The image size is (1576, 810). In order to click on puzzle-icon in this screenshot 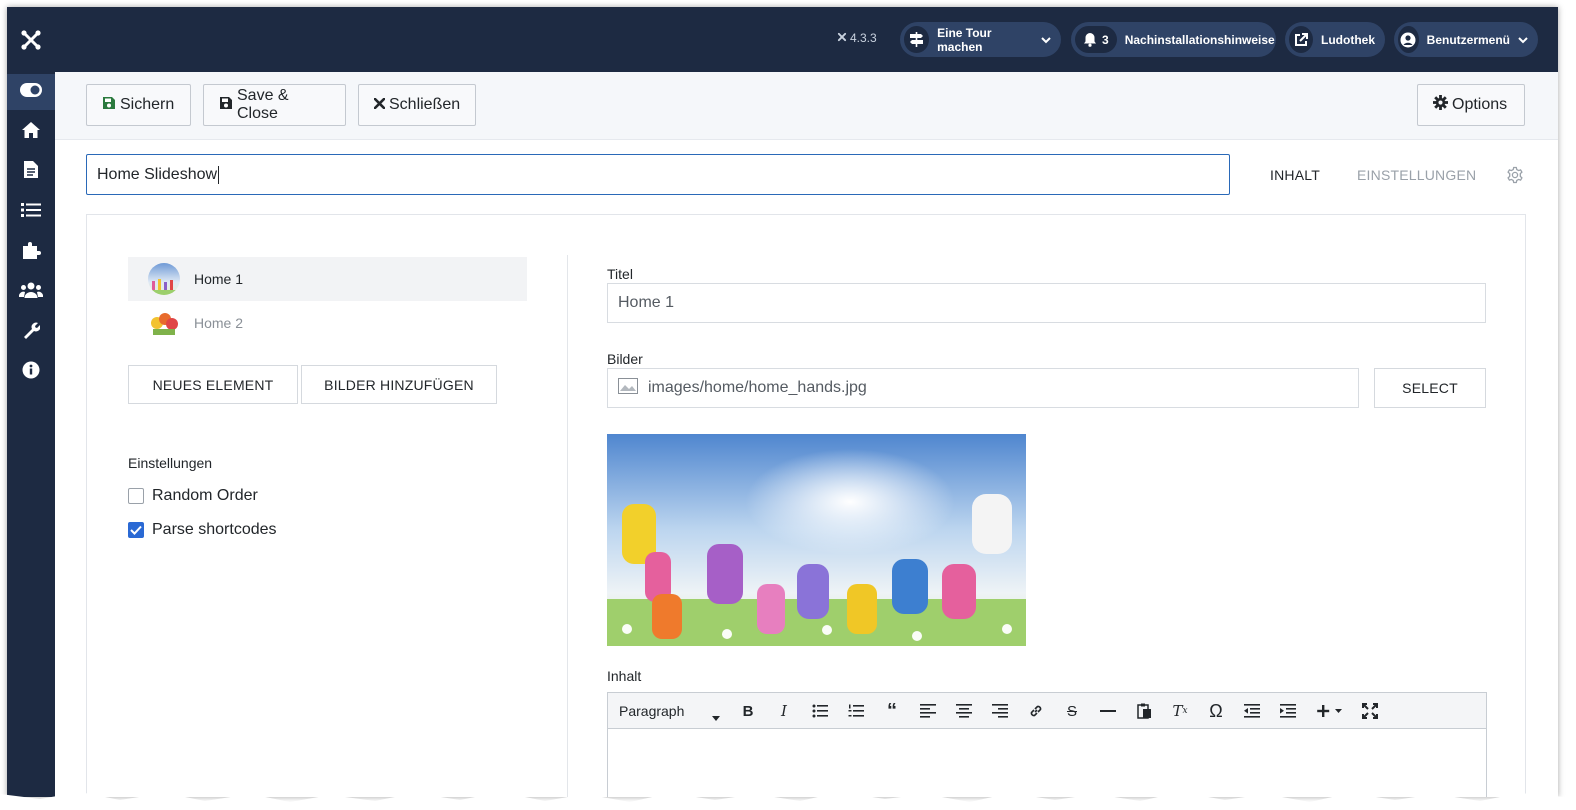, I will do `click(31, 252)`.